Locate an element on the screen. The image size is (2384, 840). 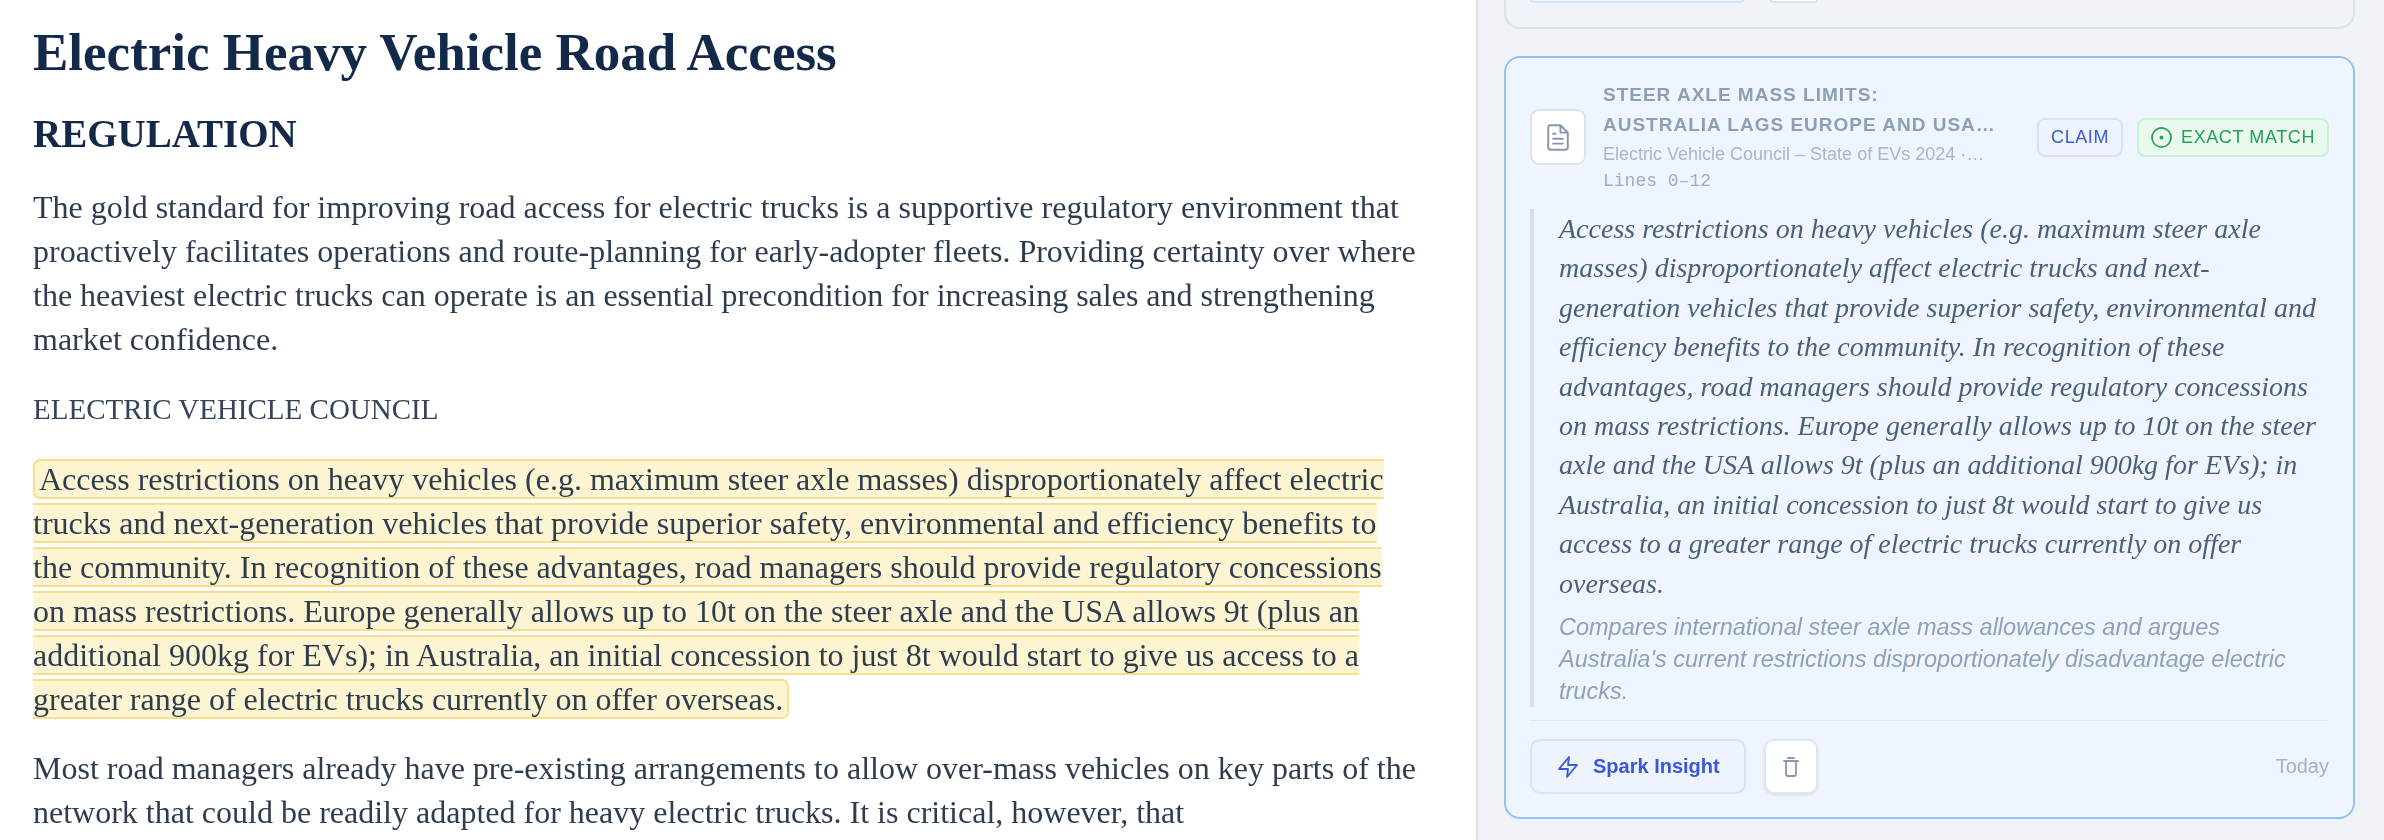
document-title: Electric Heavy Vehicle Road Access is located at coordinates (435, 52).